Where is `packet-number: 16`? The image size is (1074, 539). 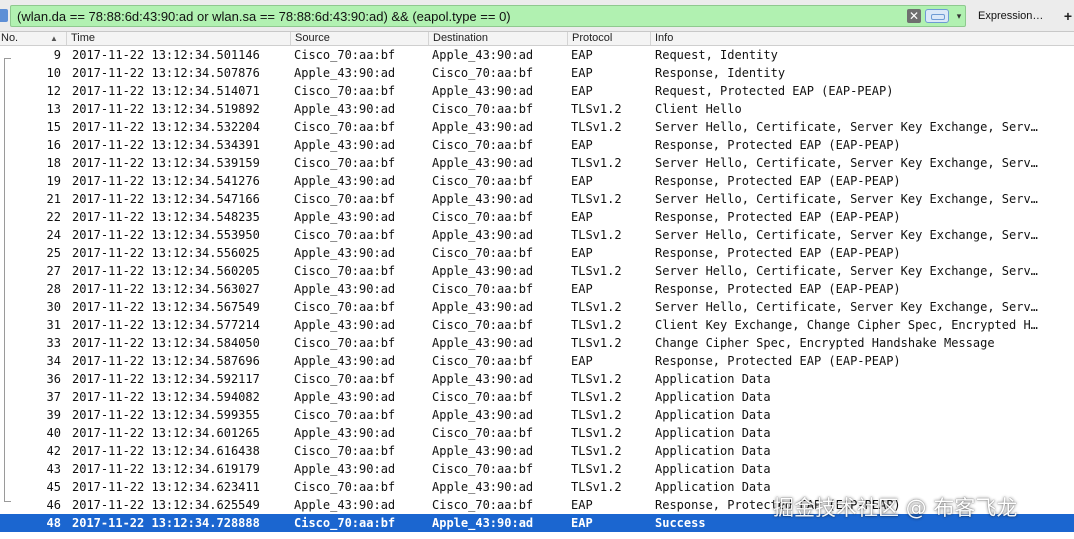
packet-number: 16 is located at coordinates (53, 145).